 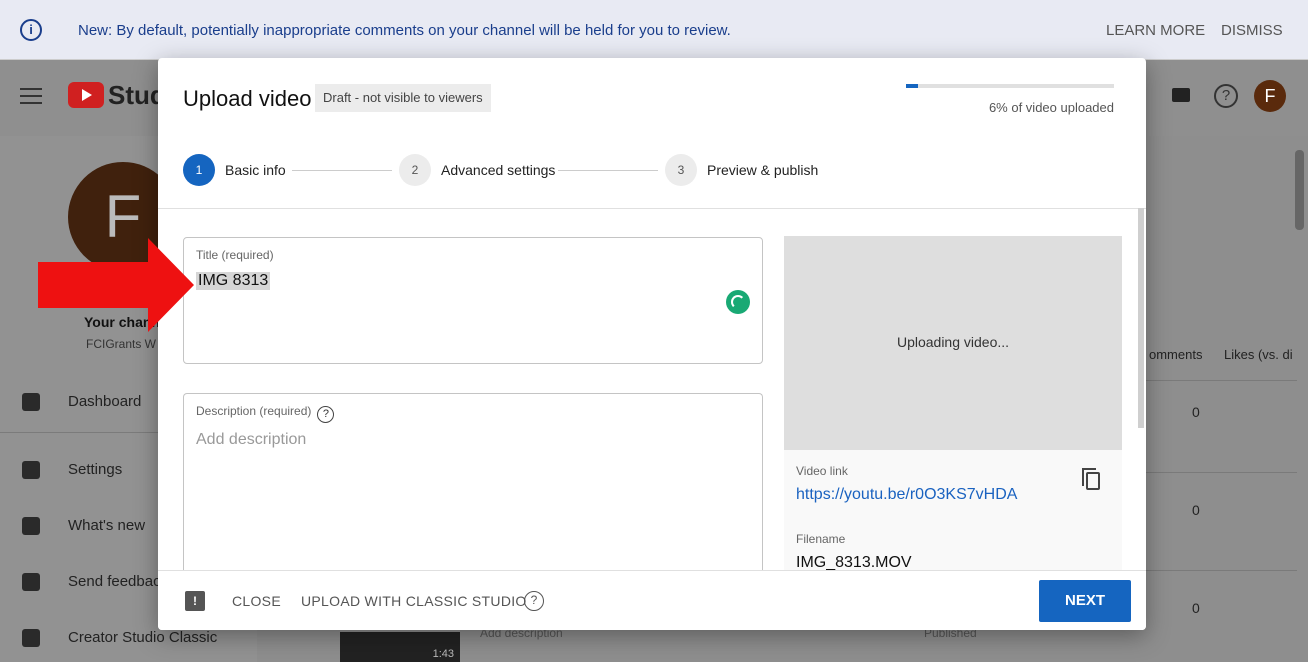 I want to click on step-basic-info: 1 Basic info, so click(x=234, y=170).